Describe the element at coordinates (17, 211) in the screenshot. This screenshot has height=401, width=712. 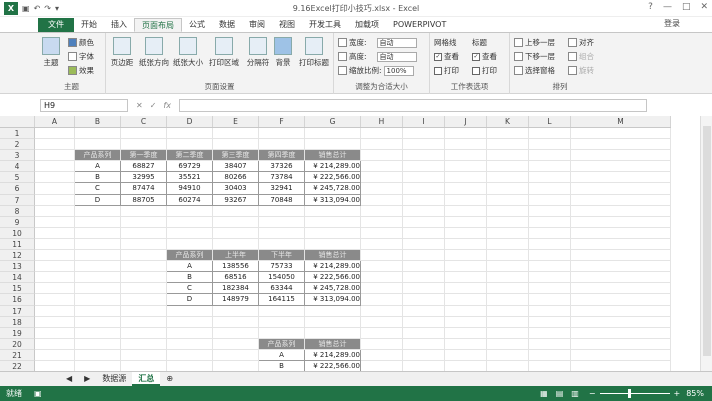
I see `row-header-8: 8` at that location.